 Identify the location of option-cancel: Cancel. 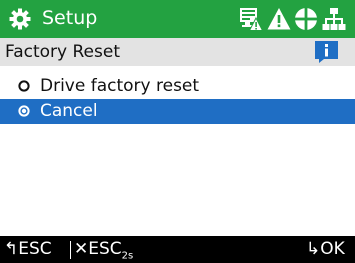
(177, 111).